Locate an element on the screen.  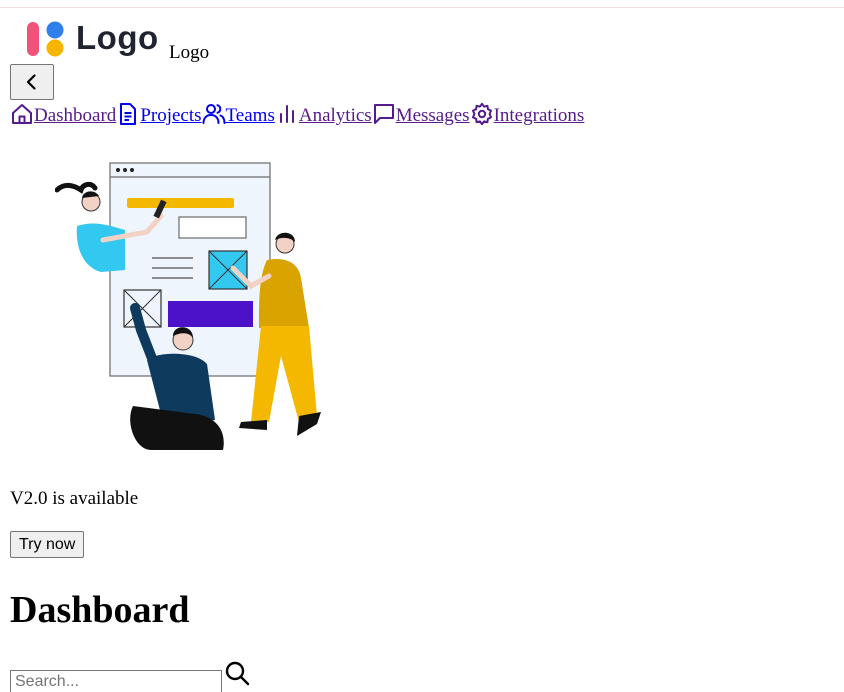
document-icon is located at coordinates (128, 114).